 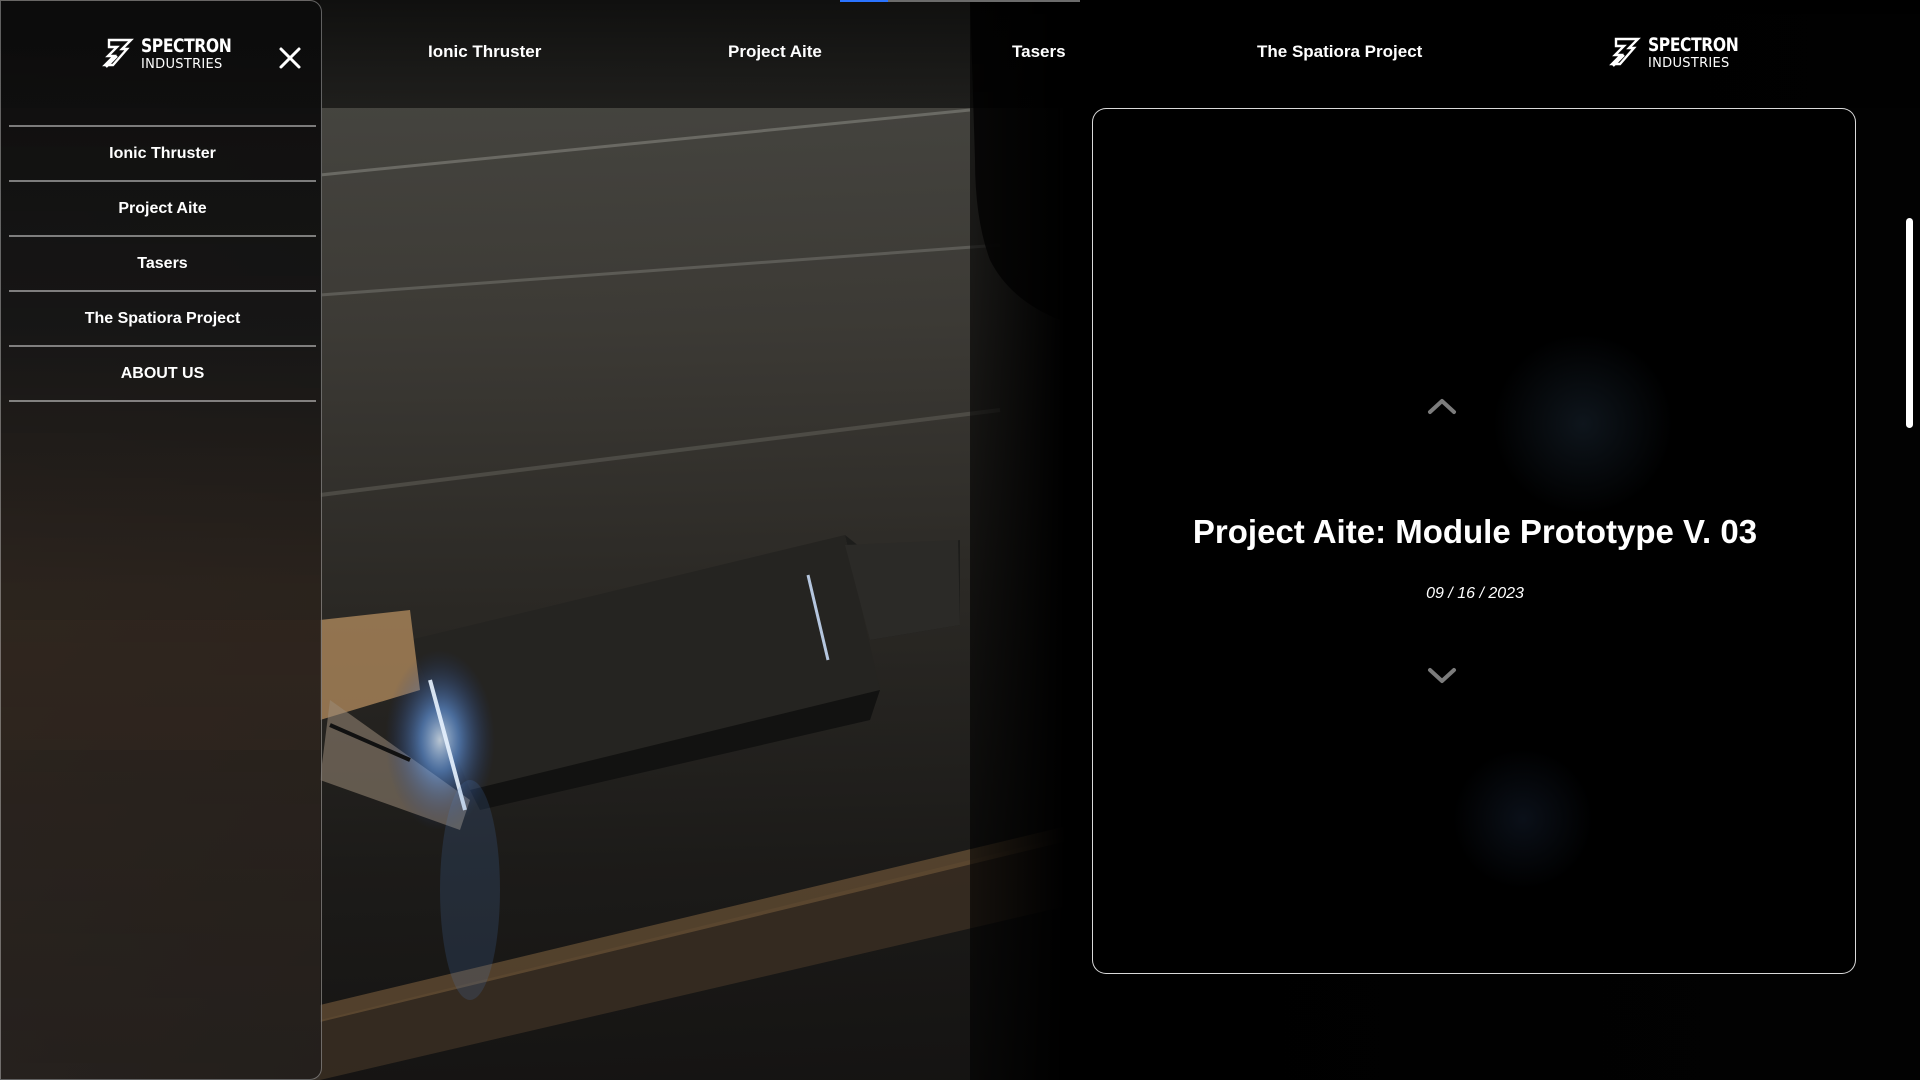 I want to click on nav-link-project-aite: Project Aite, so click(x=775, y=52).